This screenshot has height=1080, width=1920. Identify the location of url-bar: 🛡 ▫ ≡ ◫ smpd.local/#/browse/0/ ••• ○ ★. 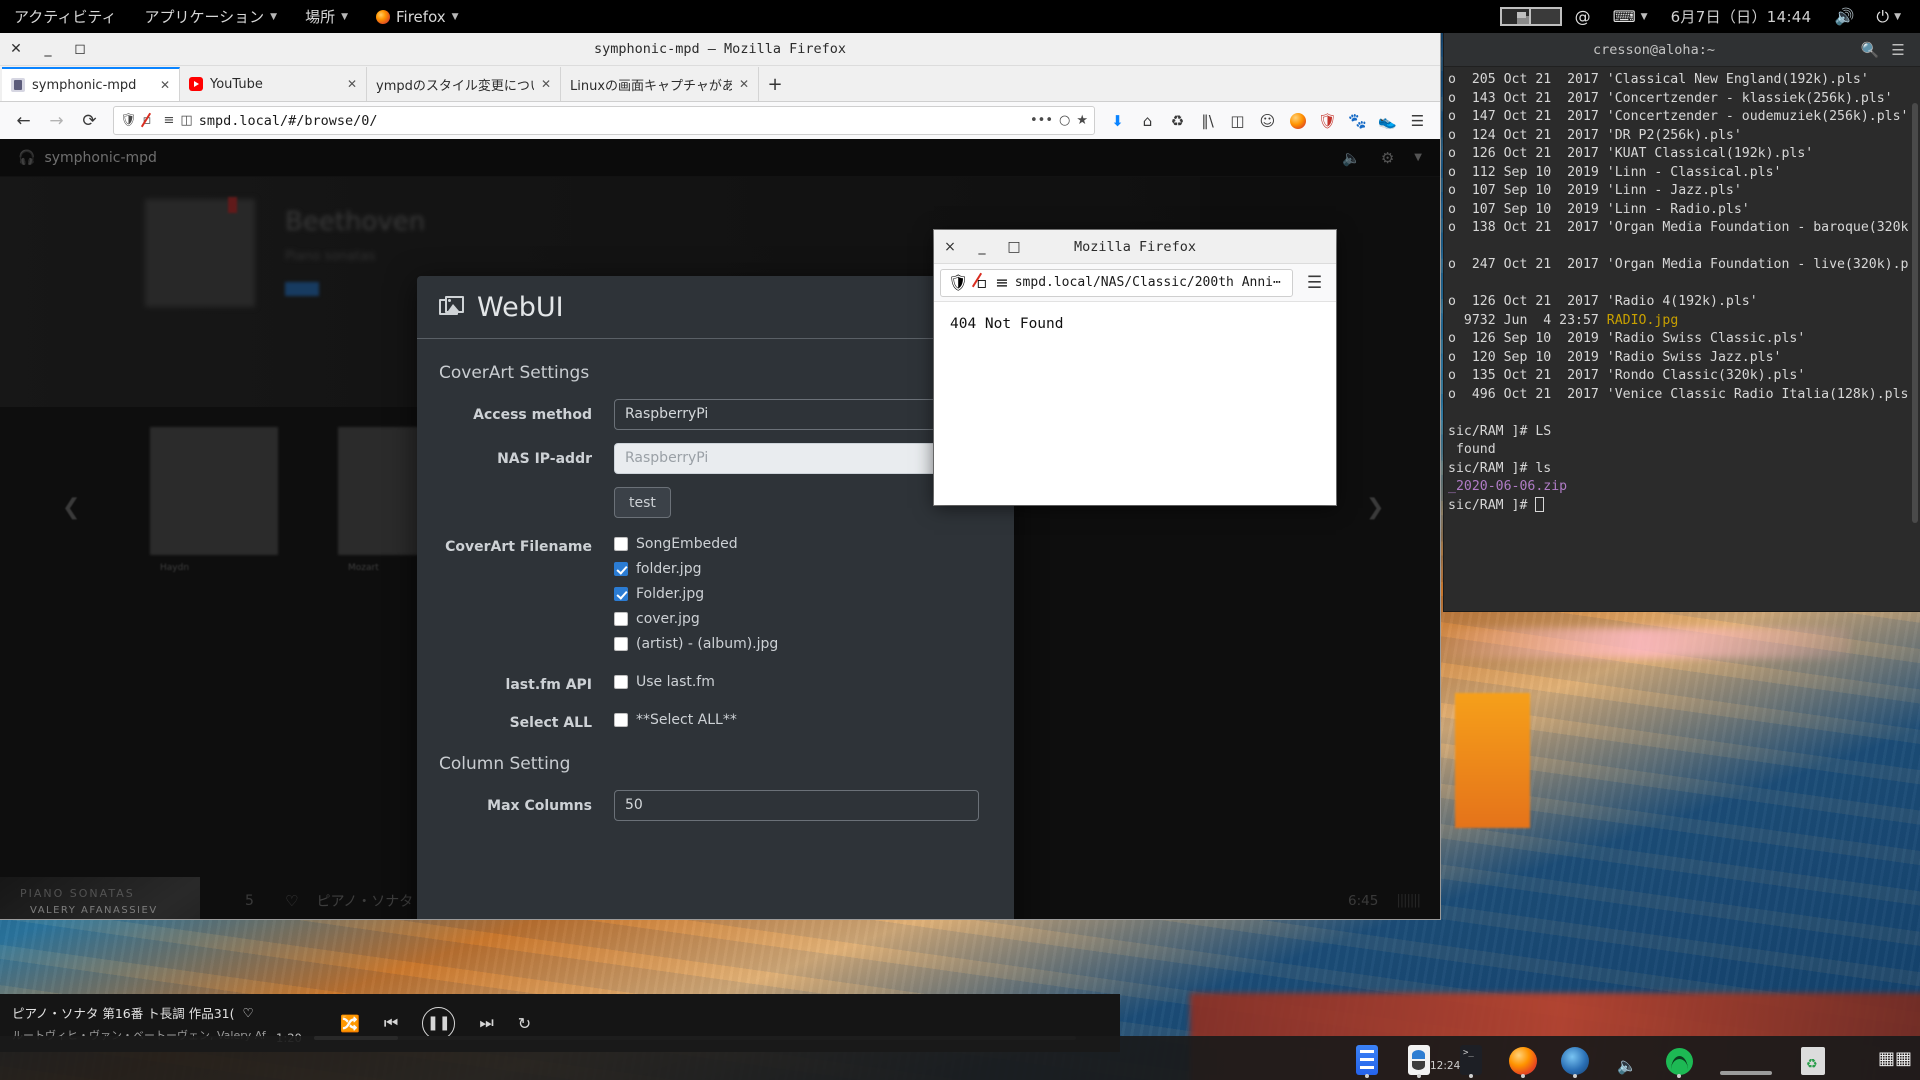
(604, 120).